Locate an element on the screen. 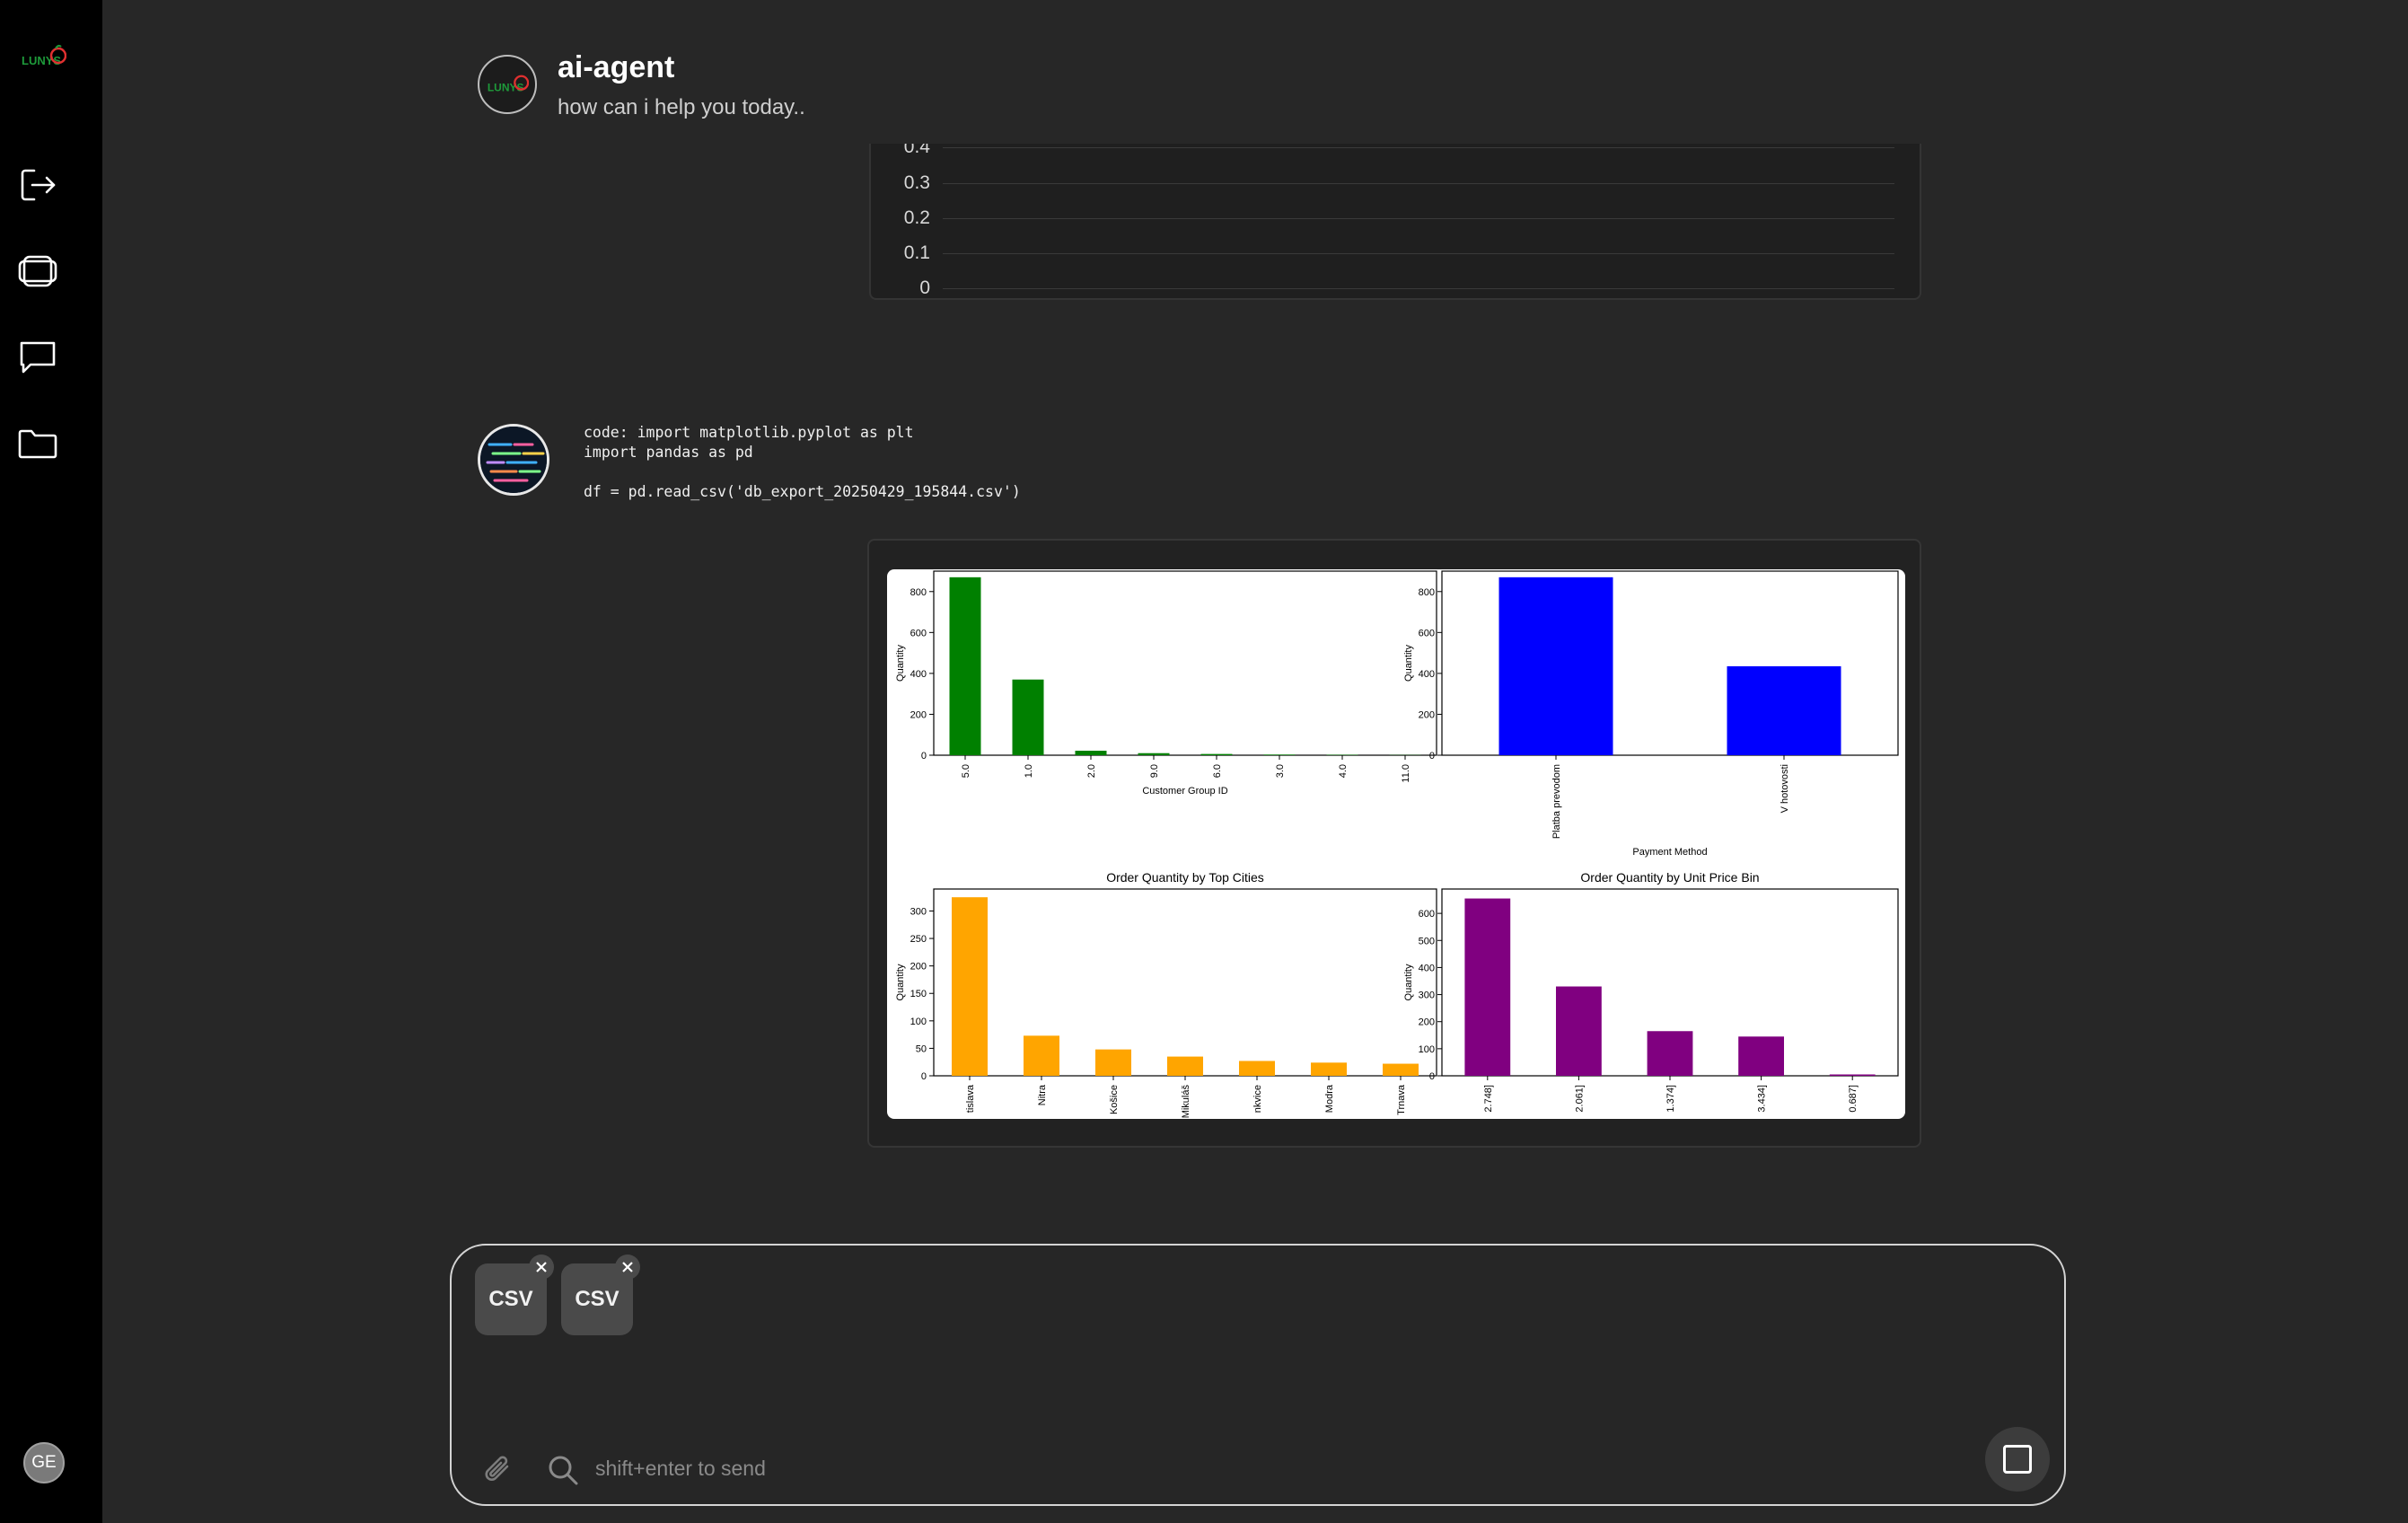 Image resolution: width=2408 pixels, height=1523 pixels. y-tick-label: 600 is located at coordinates (1427, 633).